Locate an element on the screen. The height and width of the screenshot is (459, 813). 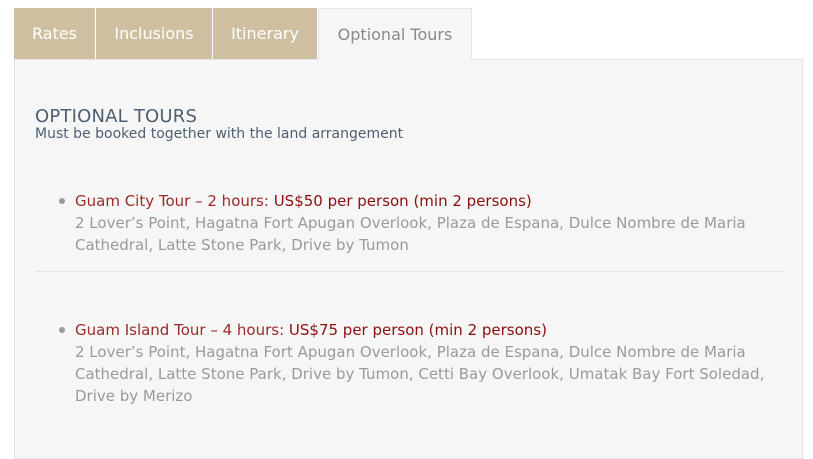
tab-rates: Rates is located at coordinates (55, 33).